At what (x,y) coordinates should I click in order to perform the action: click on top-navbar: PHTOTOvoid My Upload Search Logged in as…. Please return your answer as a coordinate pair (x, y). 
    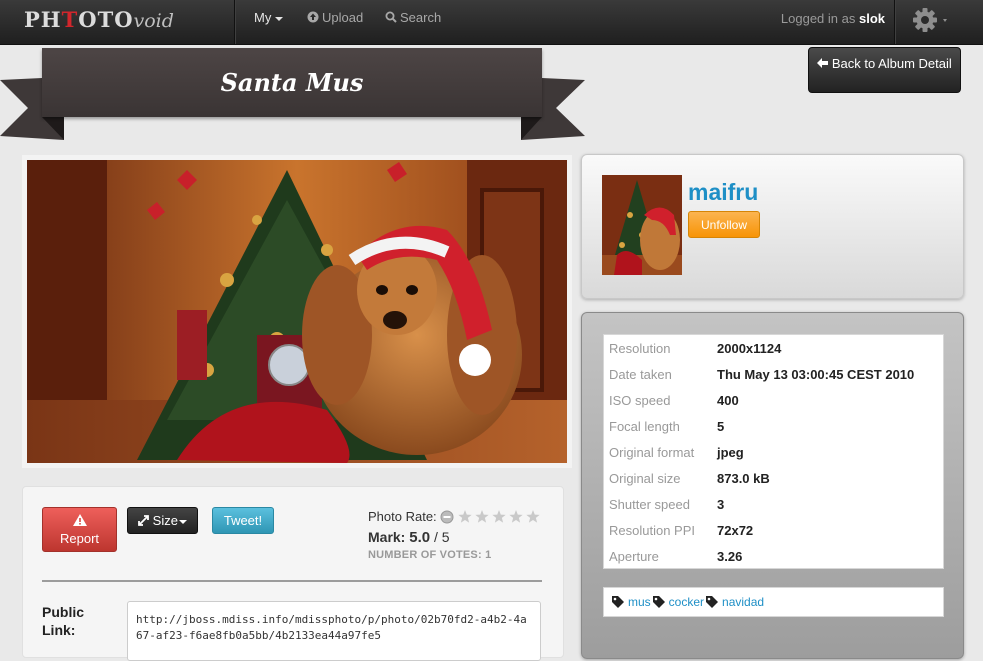
    Looking at the image, I should click on (491, 22).